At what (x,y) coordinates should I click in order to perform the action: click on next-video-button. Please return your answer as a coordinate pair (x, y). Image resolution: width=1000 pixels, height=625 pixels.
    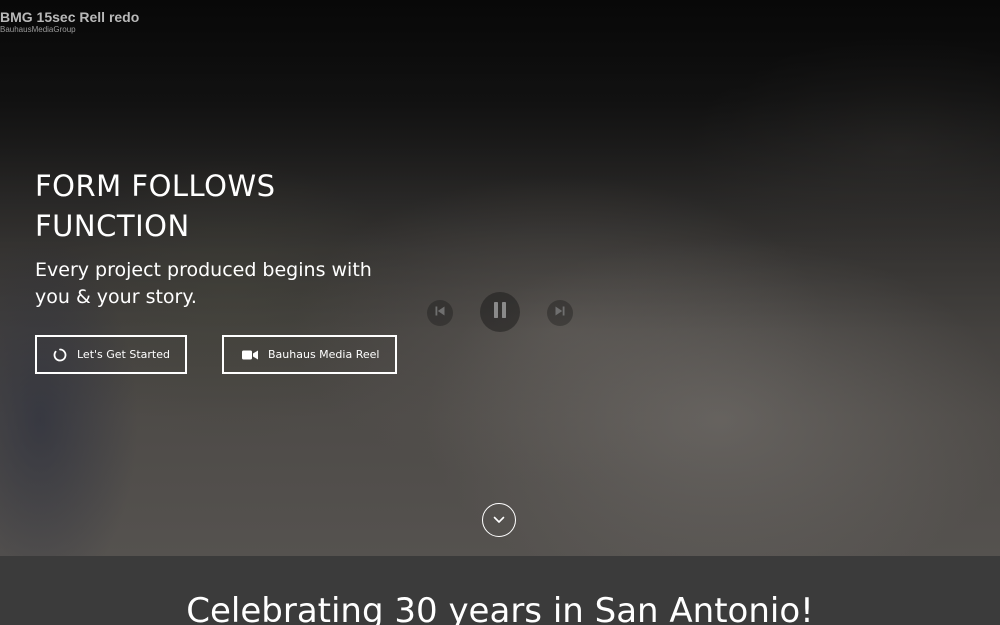
    Looking at the image, I should click on (560, 313).